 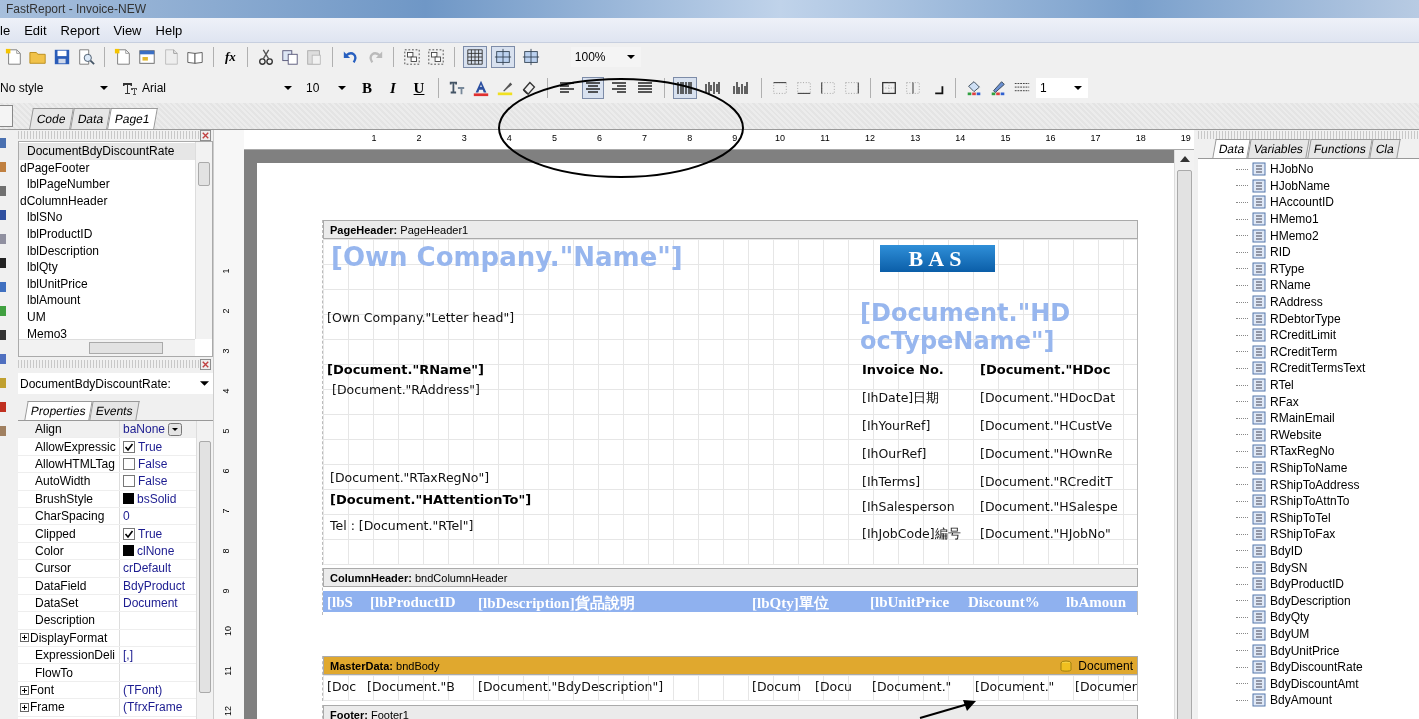 What do you see at coordinates (896, 425) in the screenshot?
I see `report-field: [IhYourRef]` at bounding box center [896, 425].